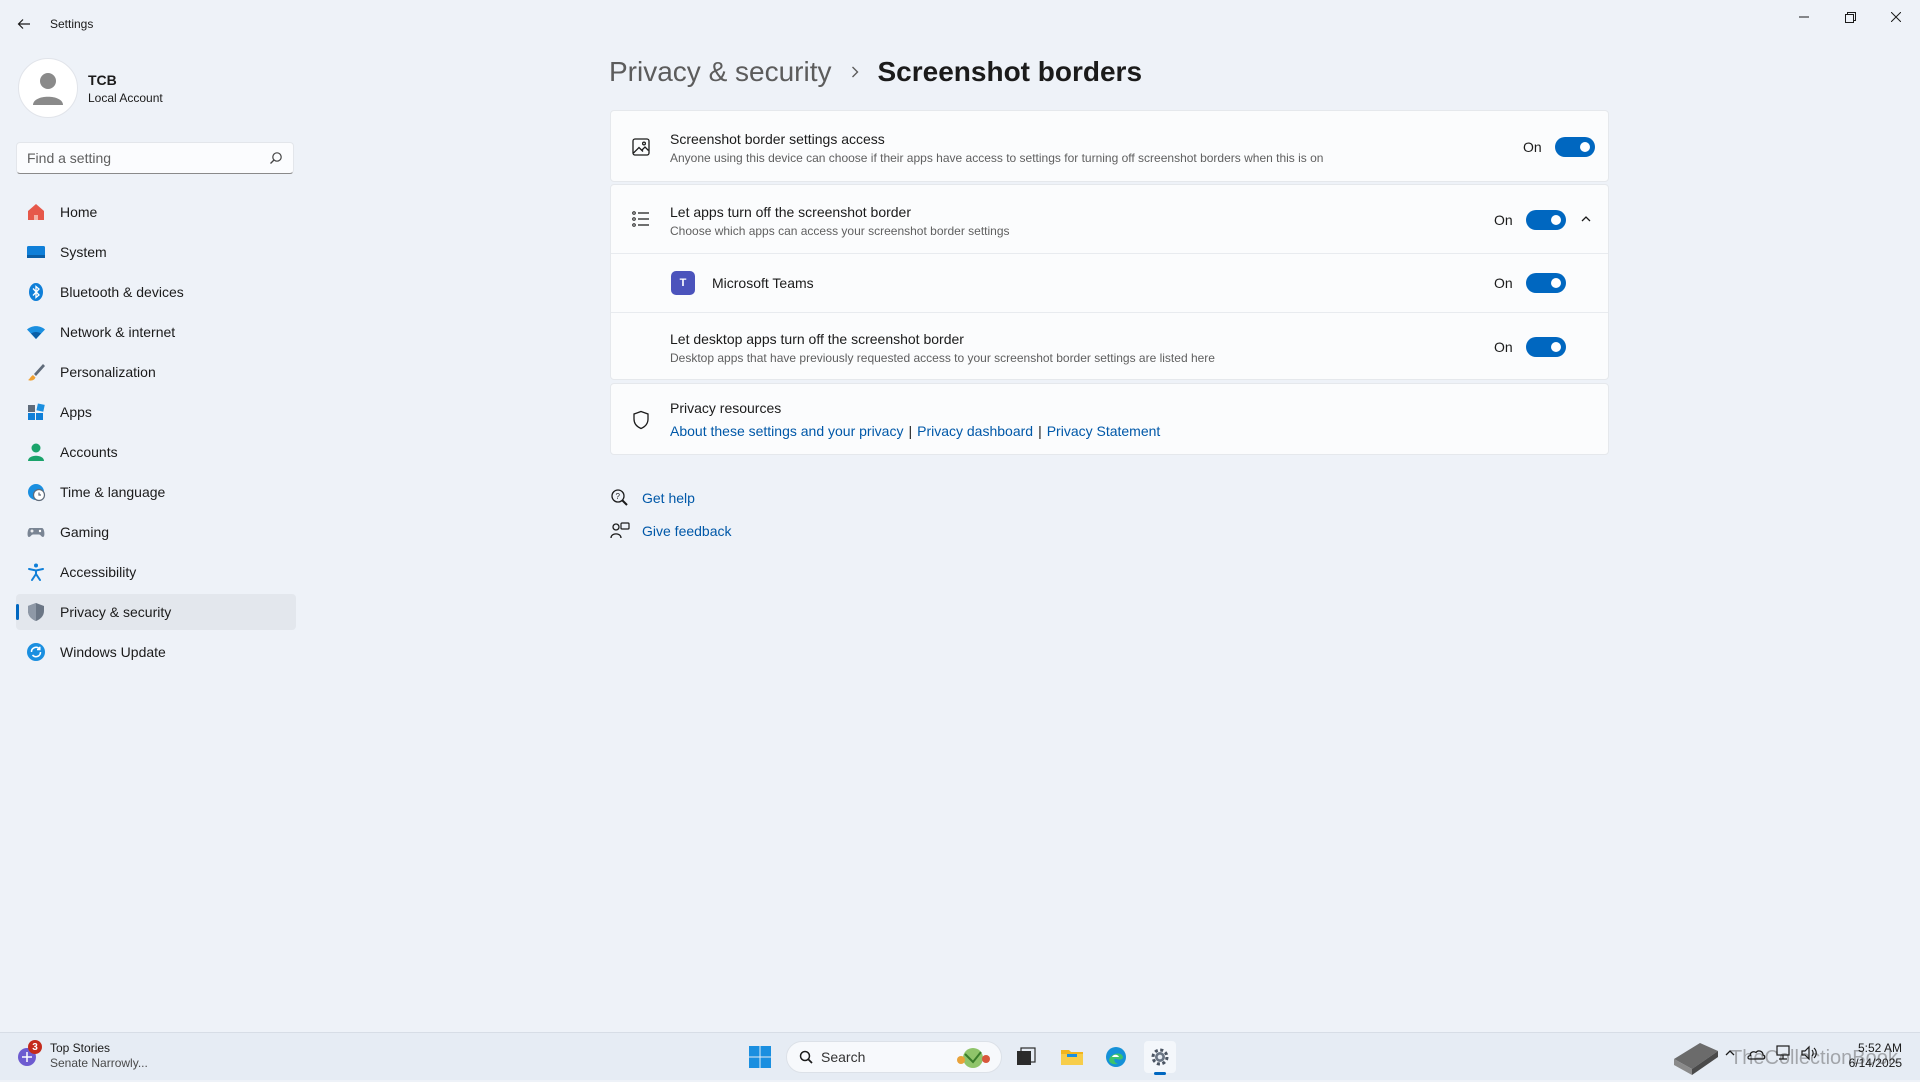  What do you see at coordinates (156, 372) in the screenshot?
I see `sidebar-item-personalization: Personalization` at bounding box center [156, 372].